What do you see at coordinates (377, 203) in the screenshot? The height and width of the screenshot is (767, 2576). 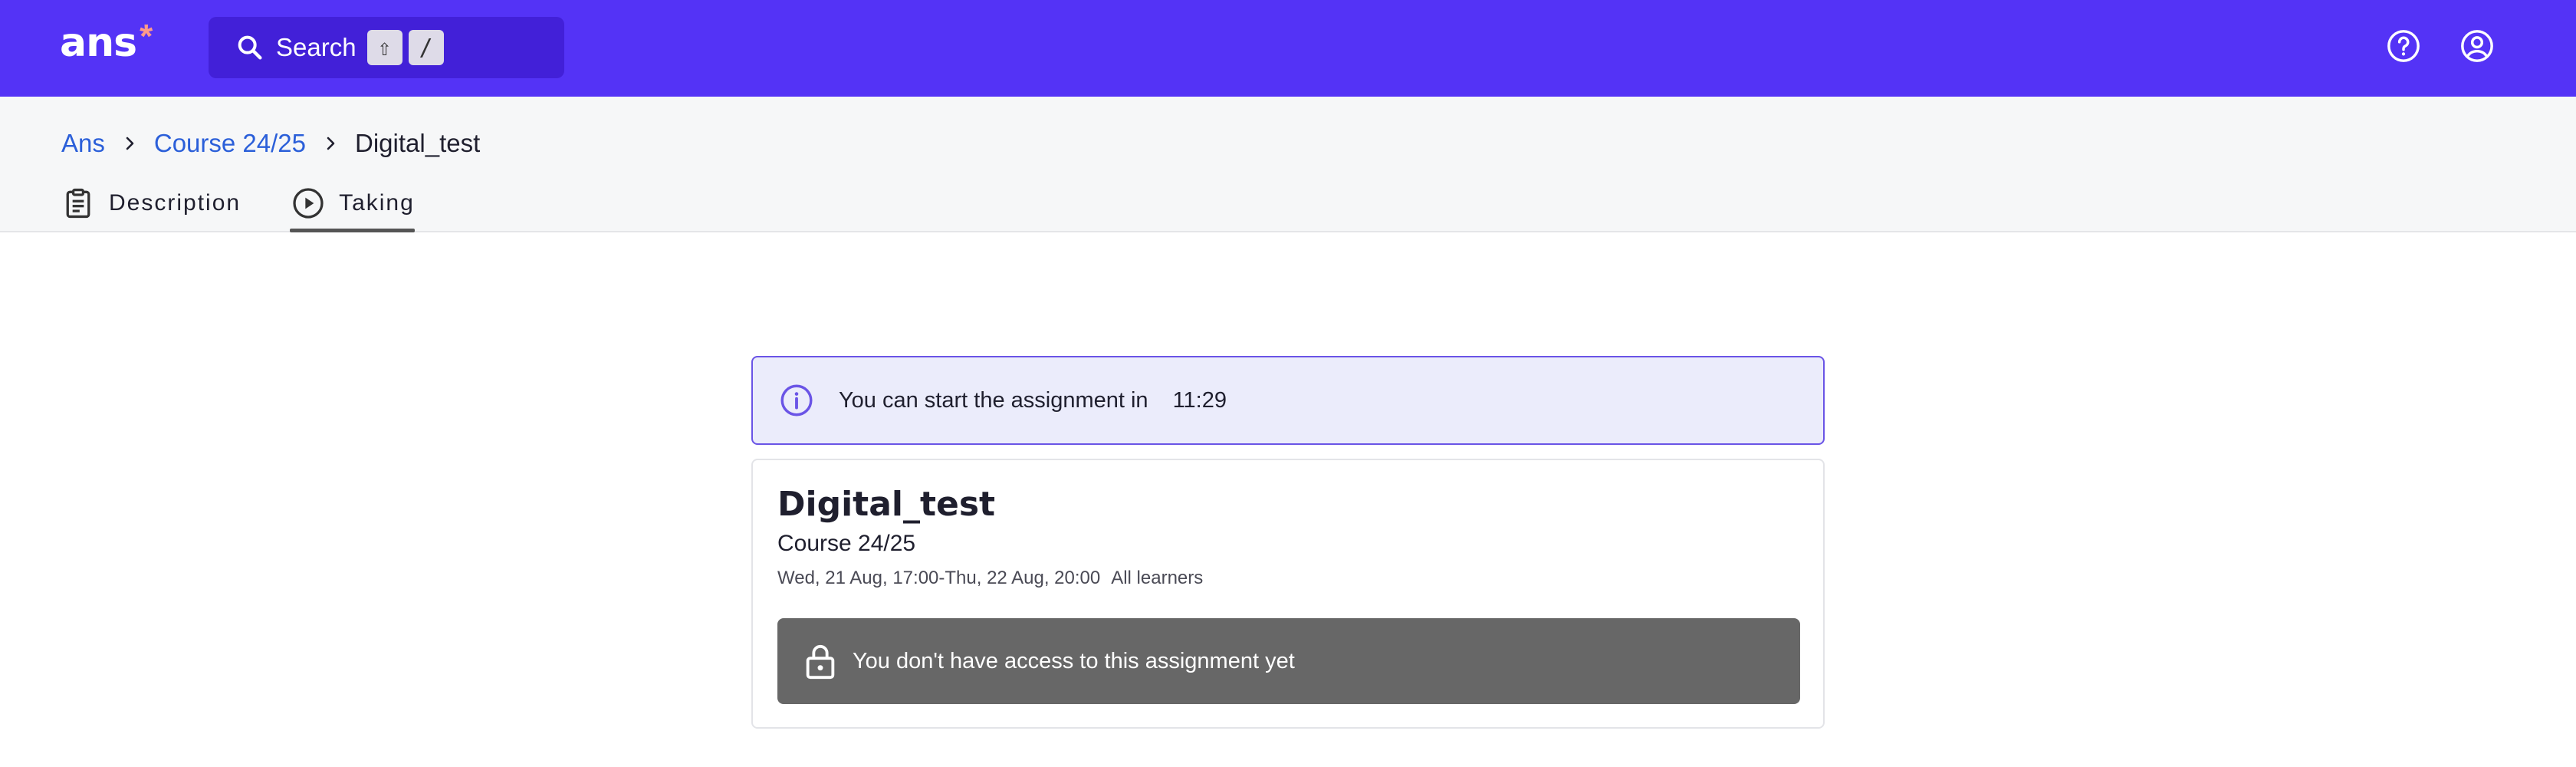 I see `tab-label: Taking` at bounding box center [377, 203].